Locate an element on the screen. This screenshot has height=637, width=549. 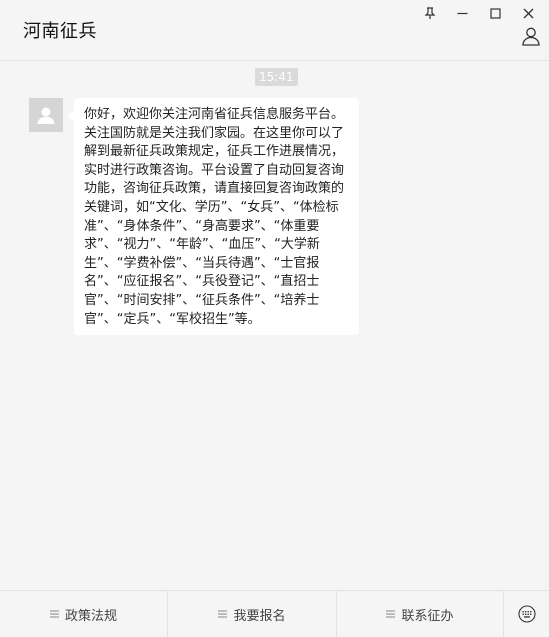
window-controls is located at coordinates (479, 13).